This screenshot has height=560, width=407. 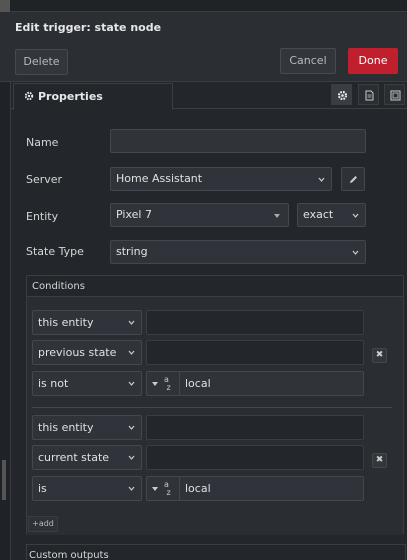 I want to click on custom-outputs-label: Custom outputs, so click(x=69, y=555).